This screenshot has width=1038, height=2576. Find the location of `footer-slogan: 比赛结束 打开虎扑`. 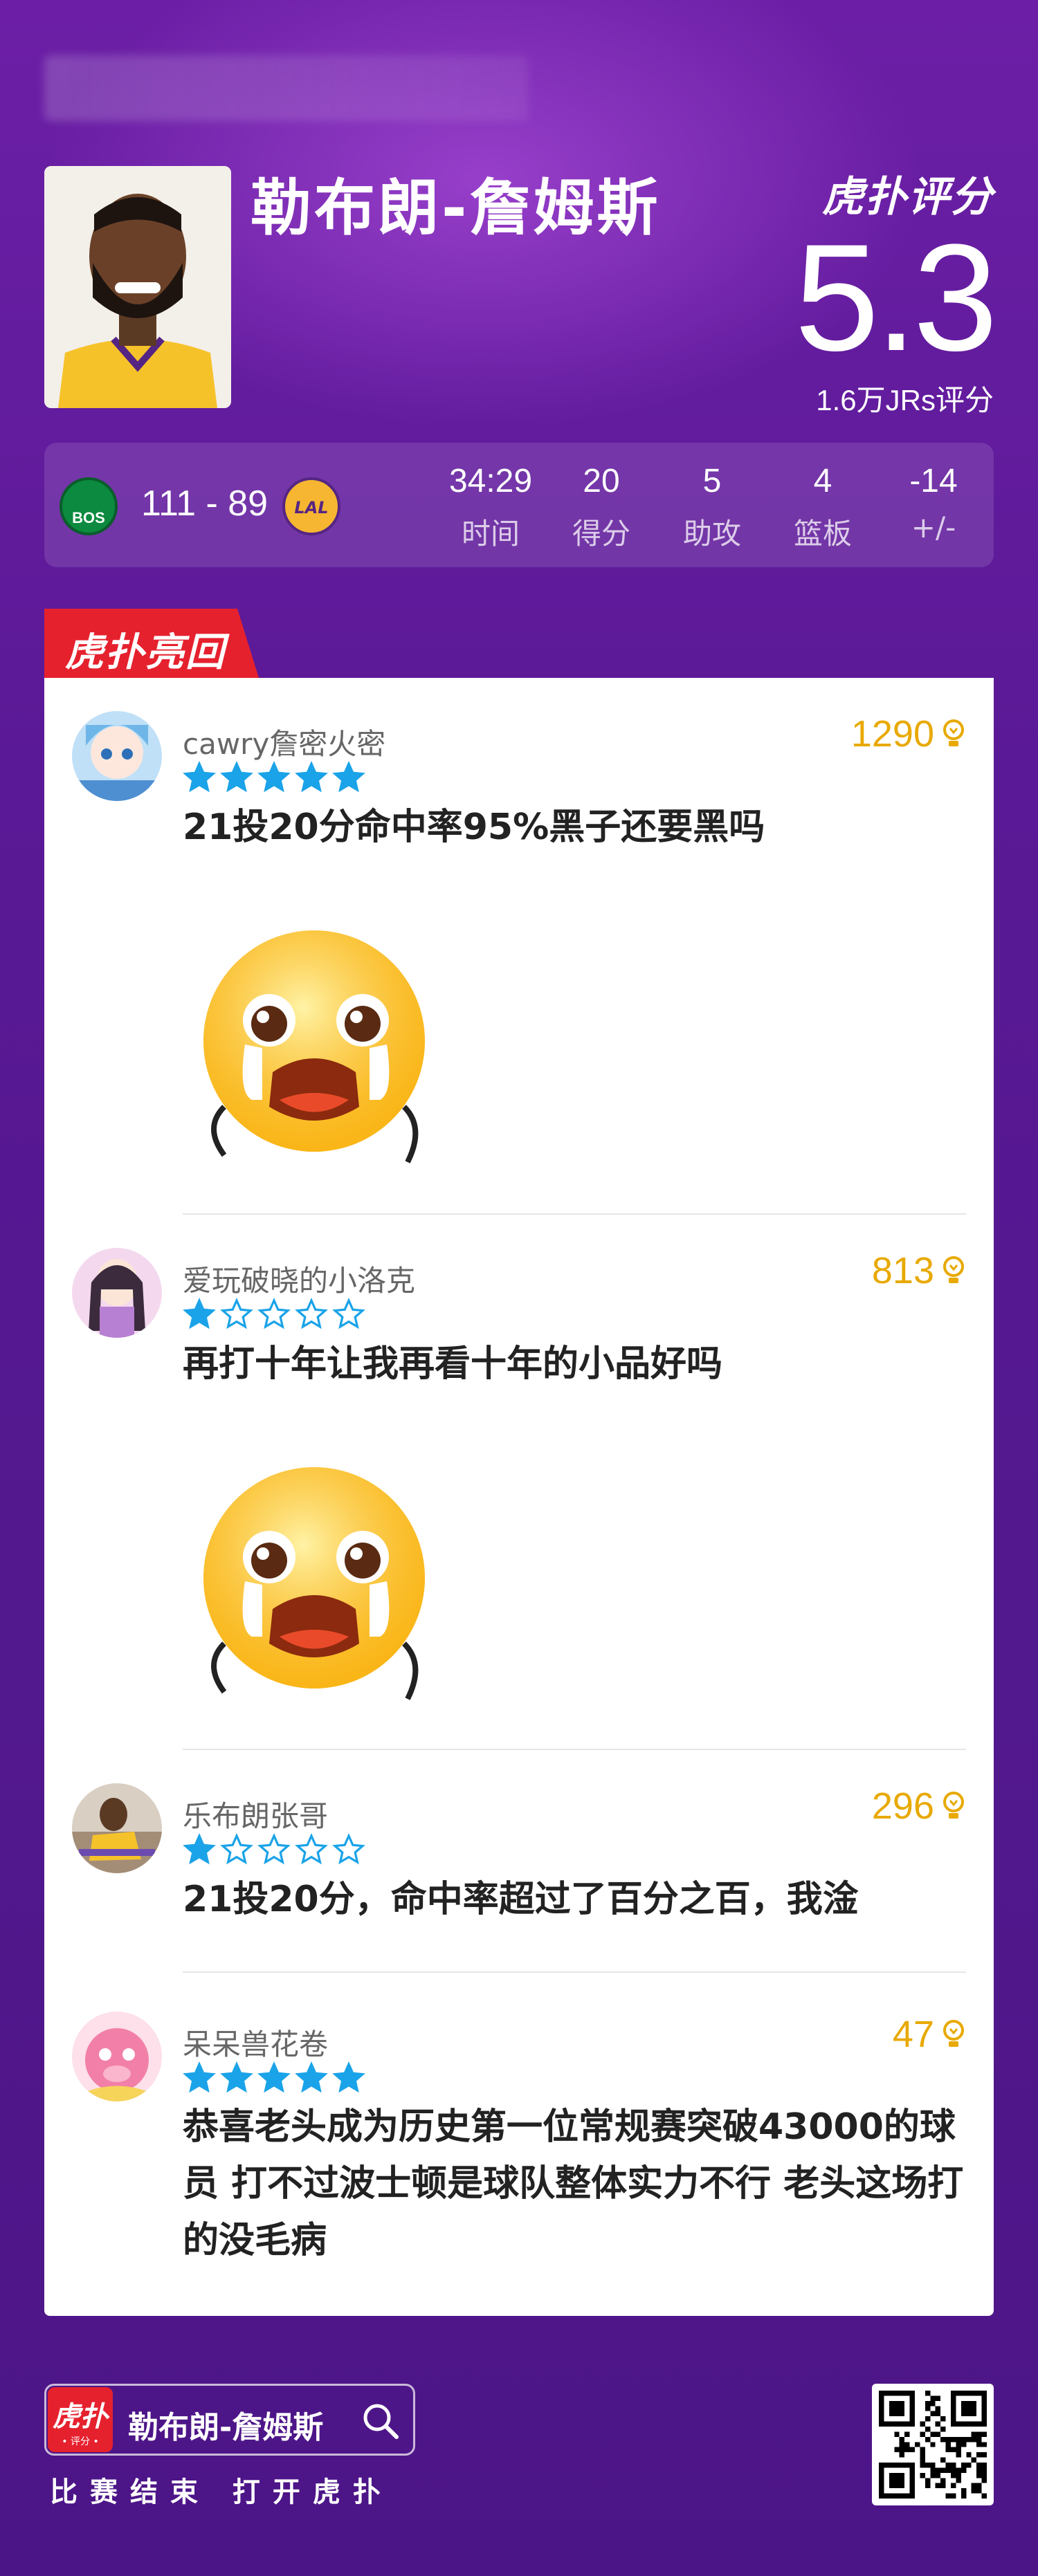

footer-slogan: 比赛结束 打开虎扑 is located at coordinates (221, 2492).